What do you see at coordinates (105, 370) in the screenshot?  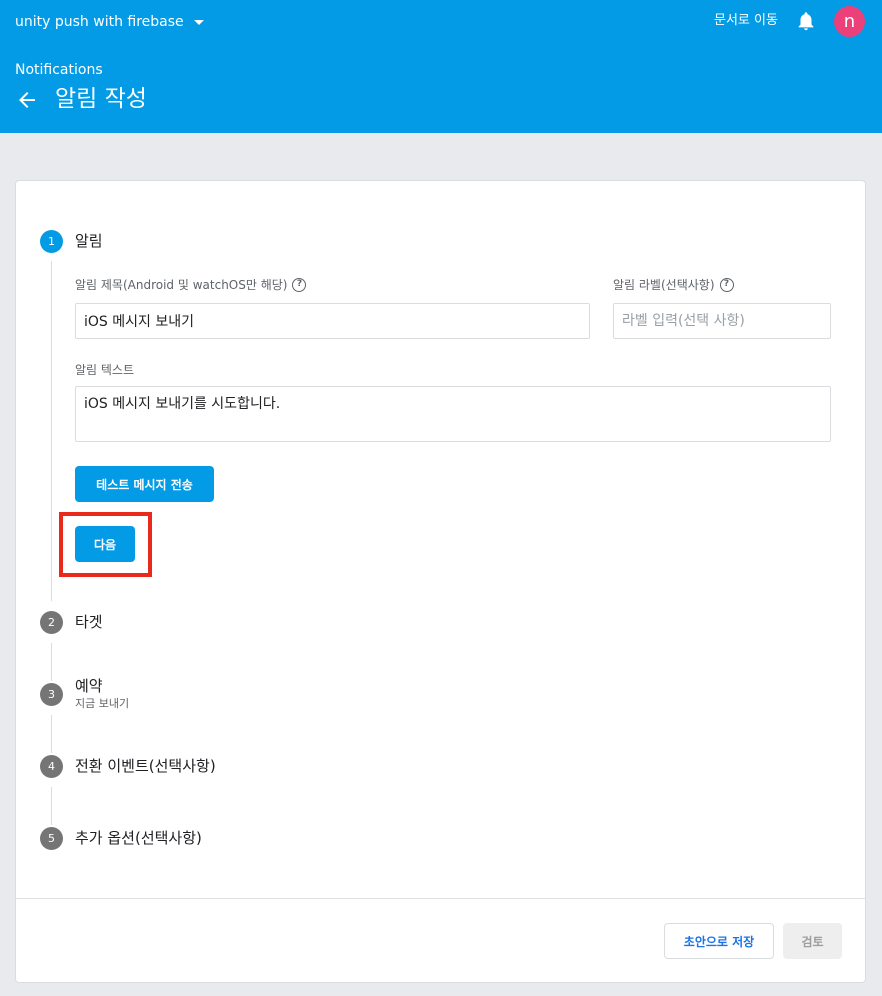 I see `notification-text-label: 알림 텍스트` at bounding box center [105, 370].